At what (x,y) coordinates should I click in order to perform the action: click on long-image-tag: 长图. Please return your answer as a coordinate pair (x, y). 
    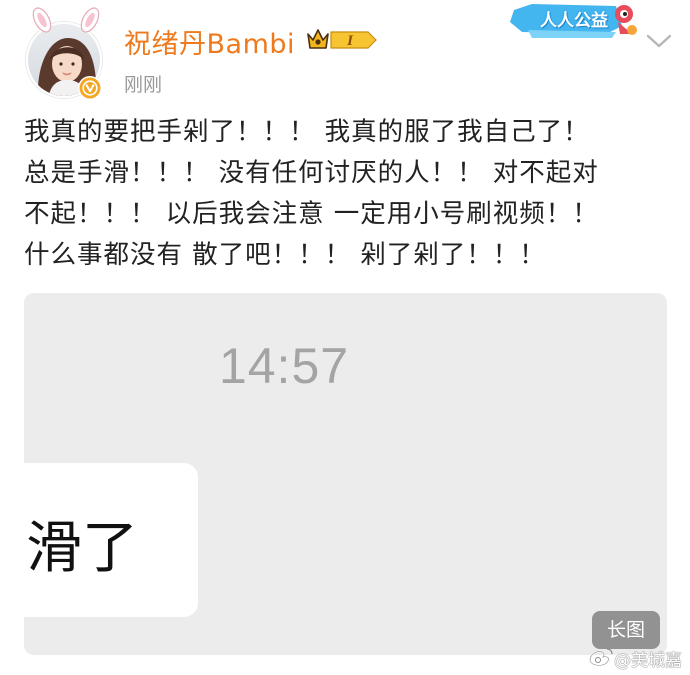
    Looking at the image, I should click on (626, 630).